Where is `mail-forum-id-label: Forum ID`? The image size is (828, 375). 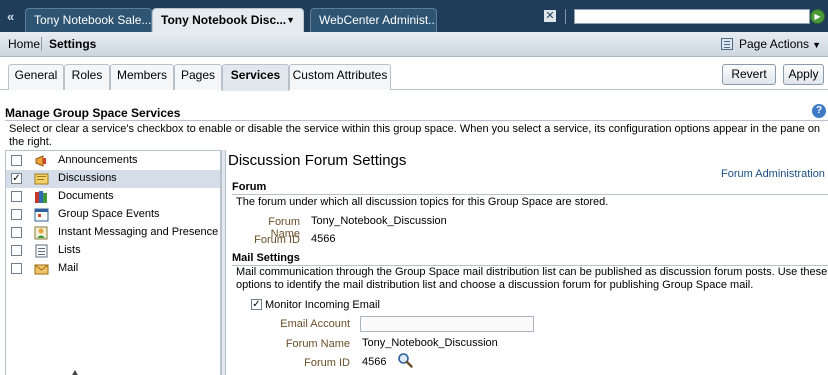 mail-forum-id-label: Forum ID is located at coordinates (327, 363).